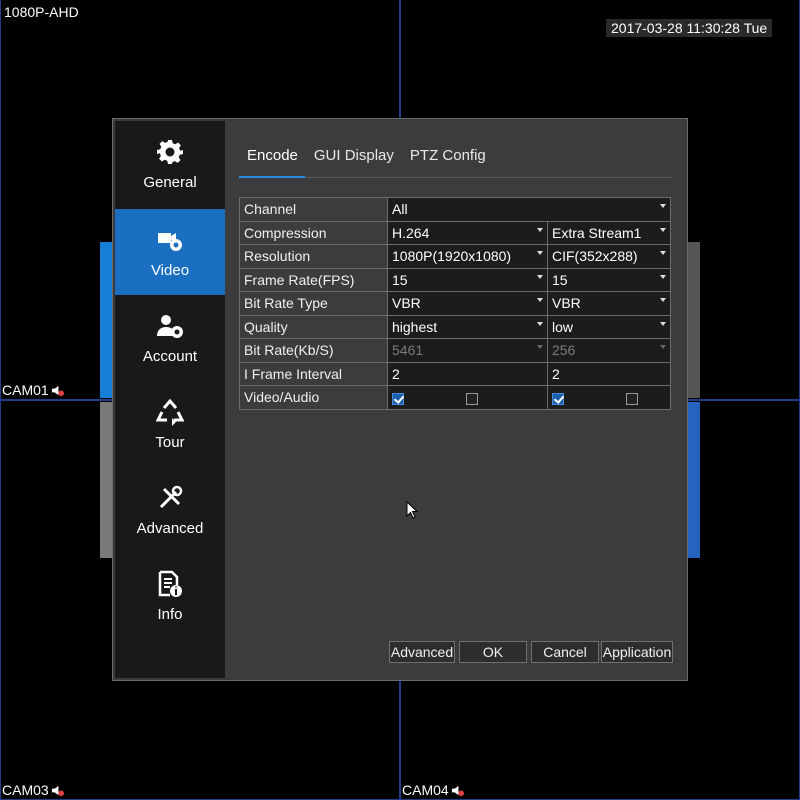 The height and width of the screenshot is (800, 800). Describe the element at coordinates (313, 303) in the screenshot. I see `row-label: Bit Rate Type` at that location.